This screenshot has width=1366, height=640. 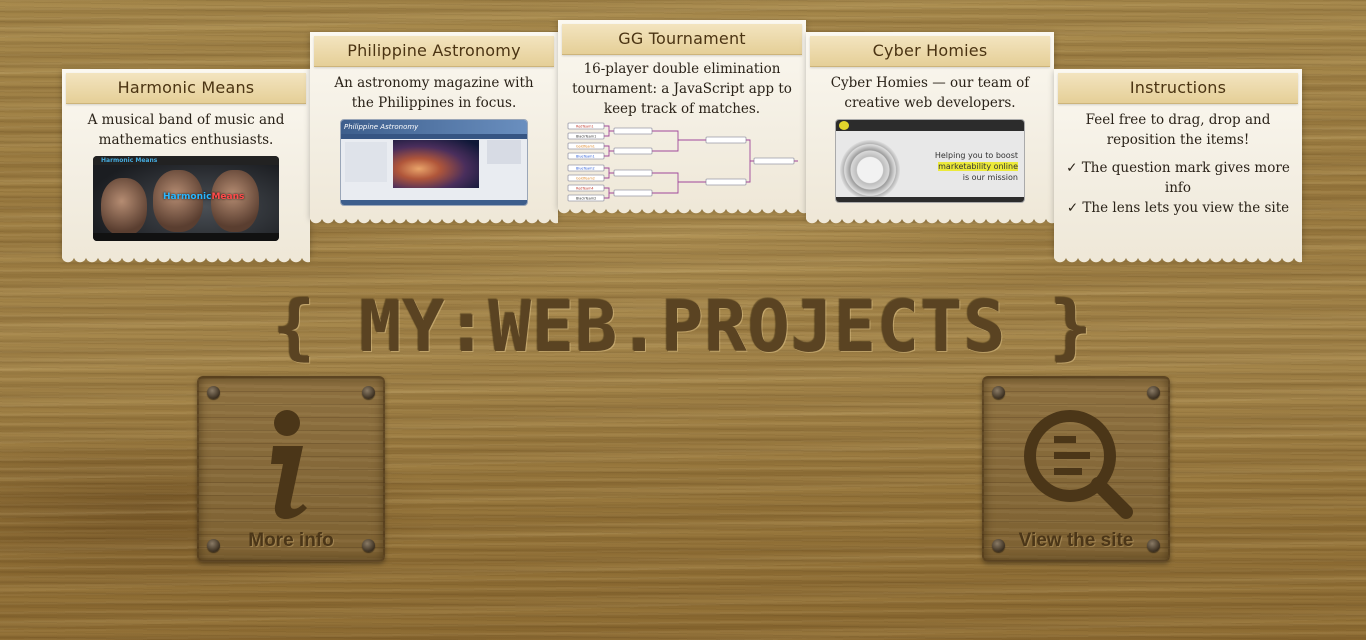 I want to click on nebula-image, so click(x=436, y=164).